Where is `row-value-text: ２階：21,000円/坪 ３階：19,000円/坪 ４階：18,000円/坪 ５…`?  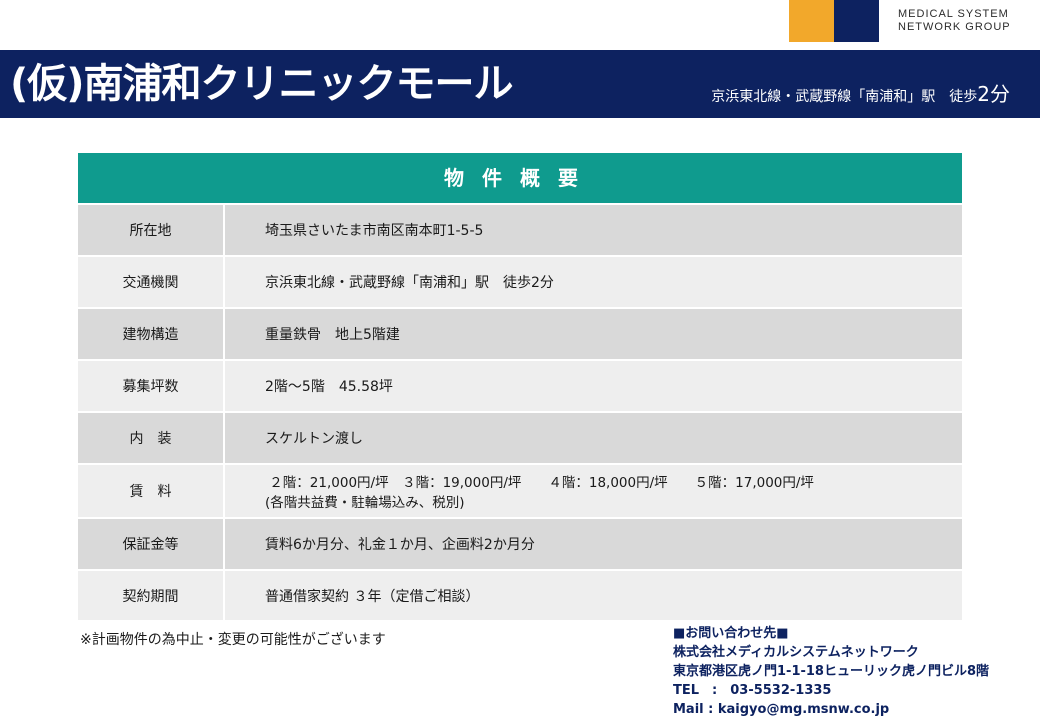
row-value-text: ２階：21,000円/坪 ３階：19,000円/坪 ４階：18,000円/坪 ５… is located at coordinates (539, 483).